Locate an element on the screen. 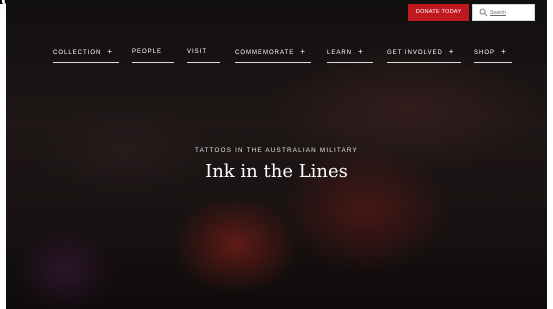 Image resolution: width=553 pixels, height=309 pixels. hero-kicker: TATTOOS IN THE AUSTRALIAN MILITARY is located at coordinates (276, 150).